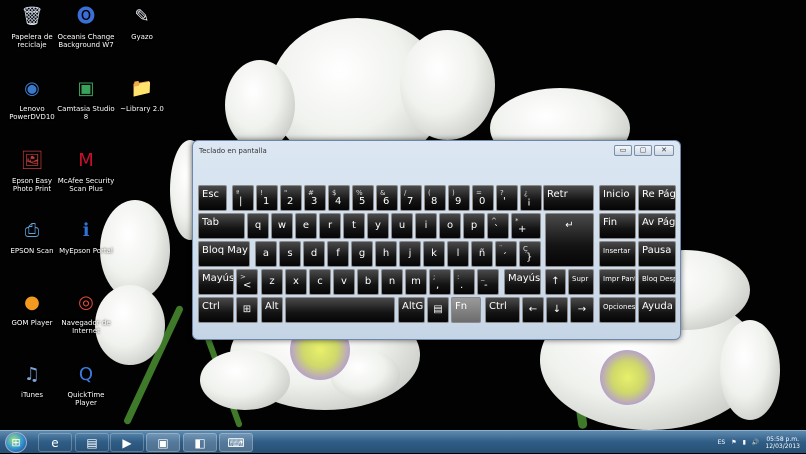  Describe the element at coordinates (212, 198) in the screenshot. I see `key-esc: Esc` at that location.